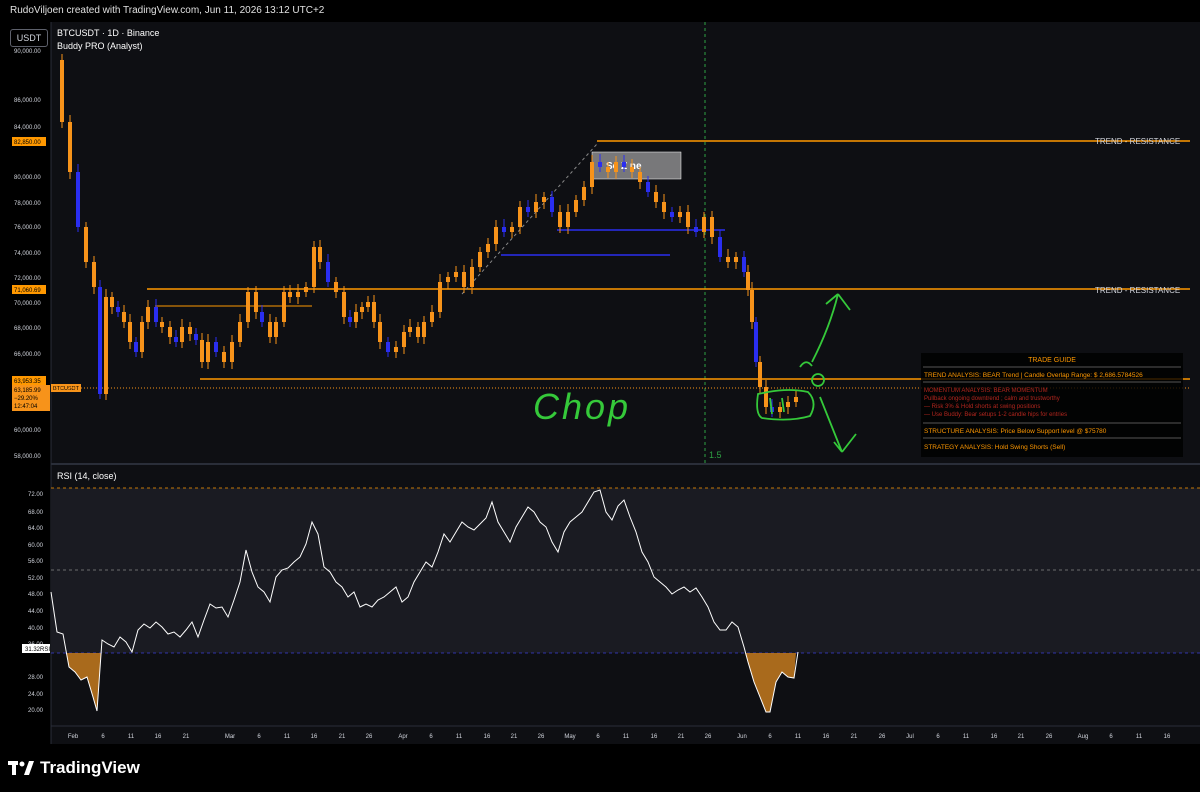  What do you see at coordinates (74, 768) in the screenshot?
I see `tradingview-logo: TradingView` at bounding box center [74, 768].